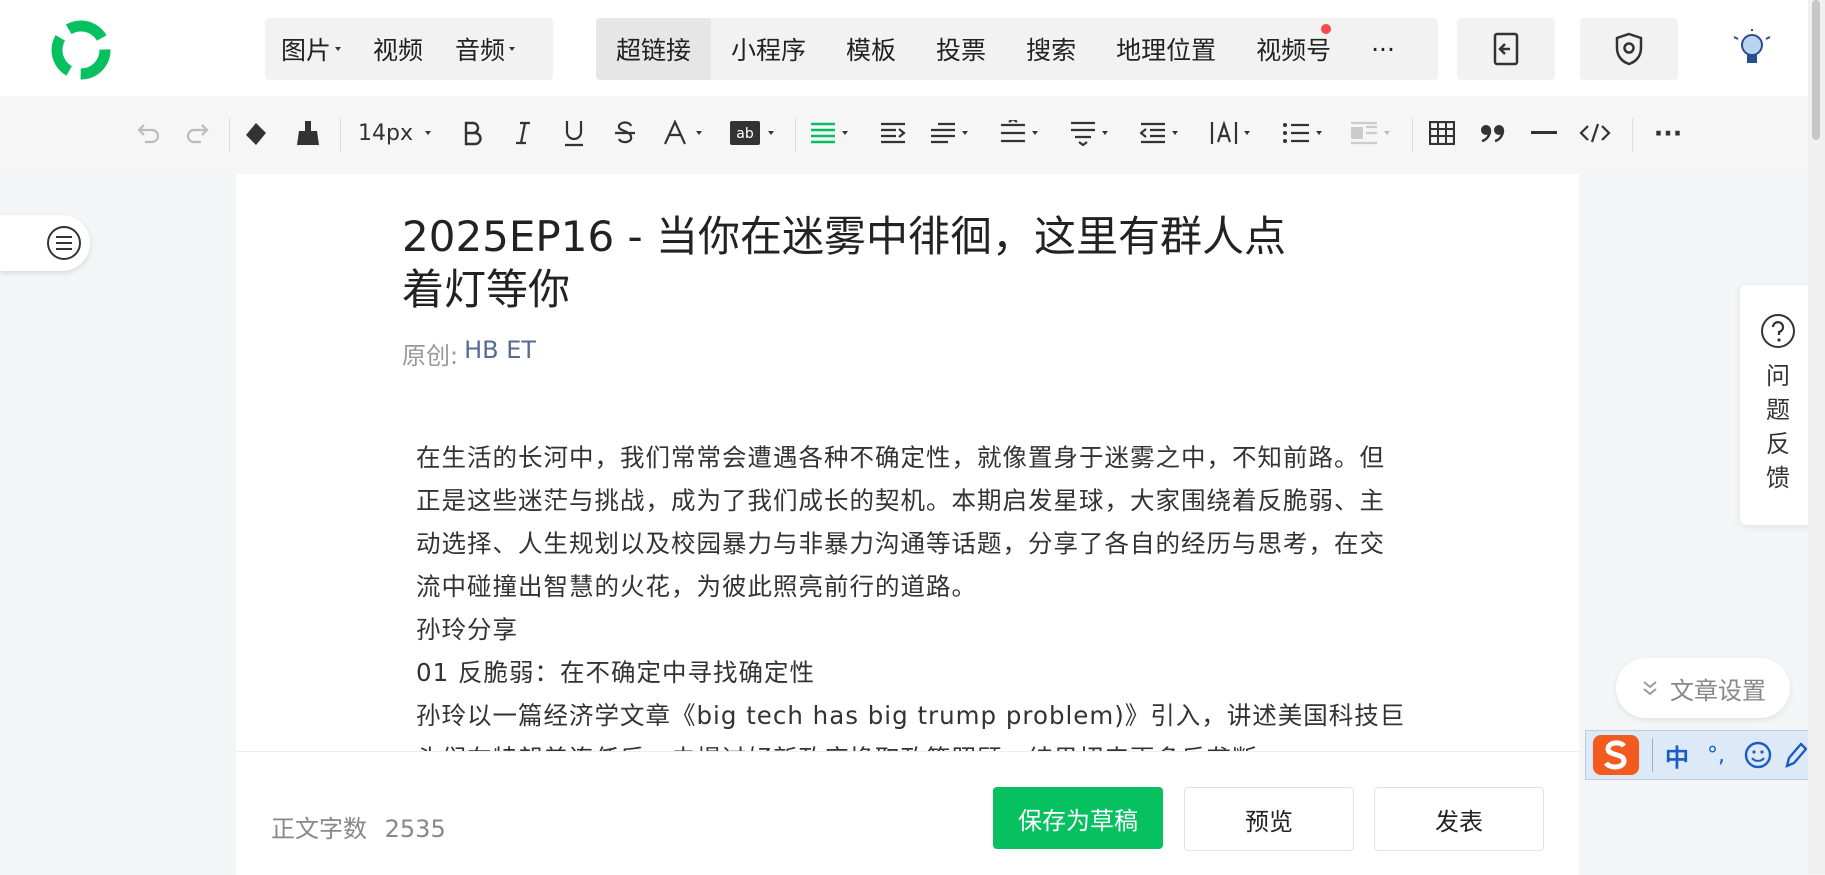  I want to click on account-avatar-button, so click(1752, 49).